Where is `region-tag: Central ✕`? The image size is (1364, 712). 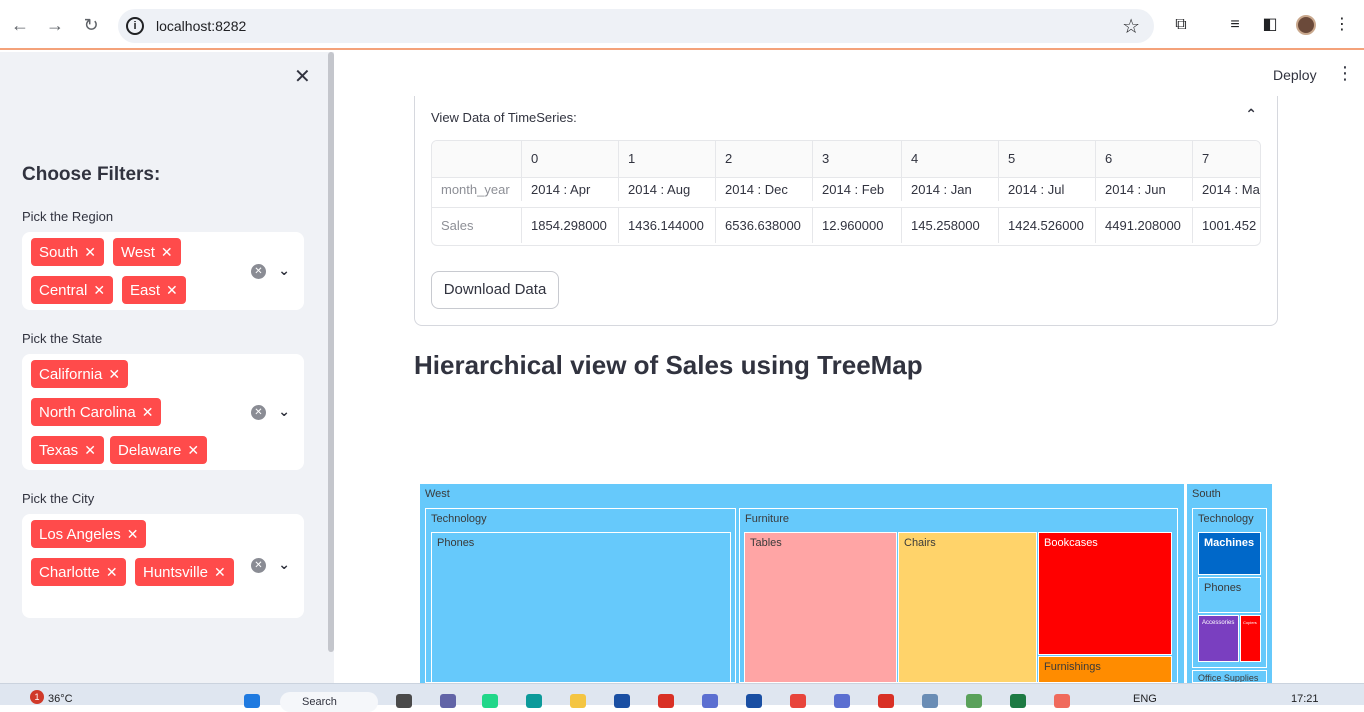
region-tag: Central ✕ is located at coordinates (72, 290).